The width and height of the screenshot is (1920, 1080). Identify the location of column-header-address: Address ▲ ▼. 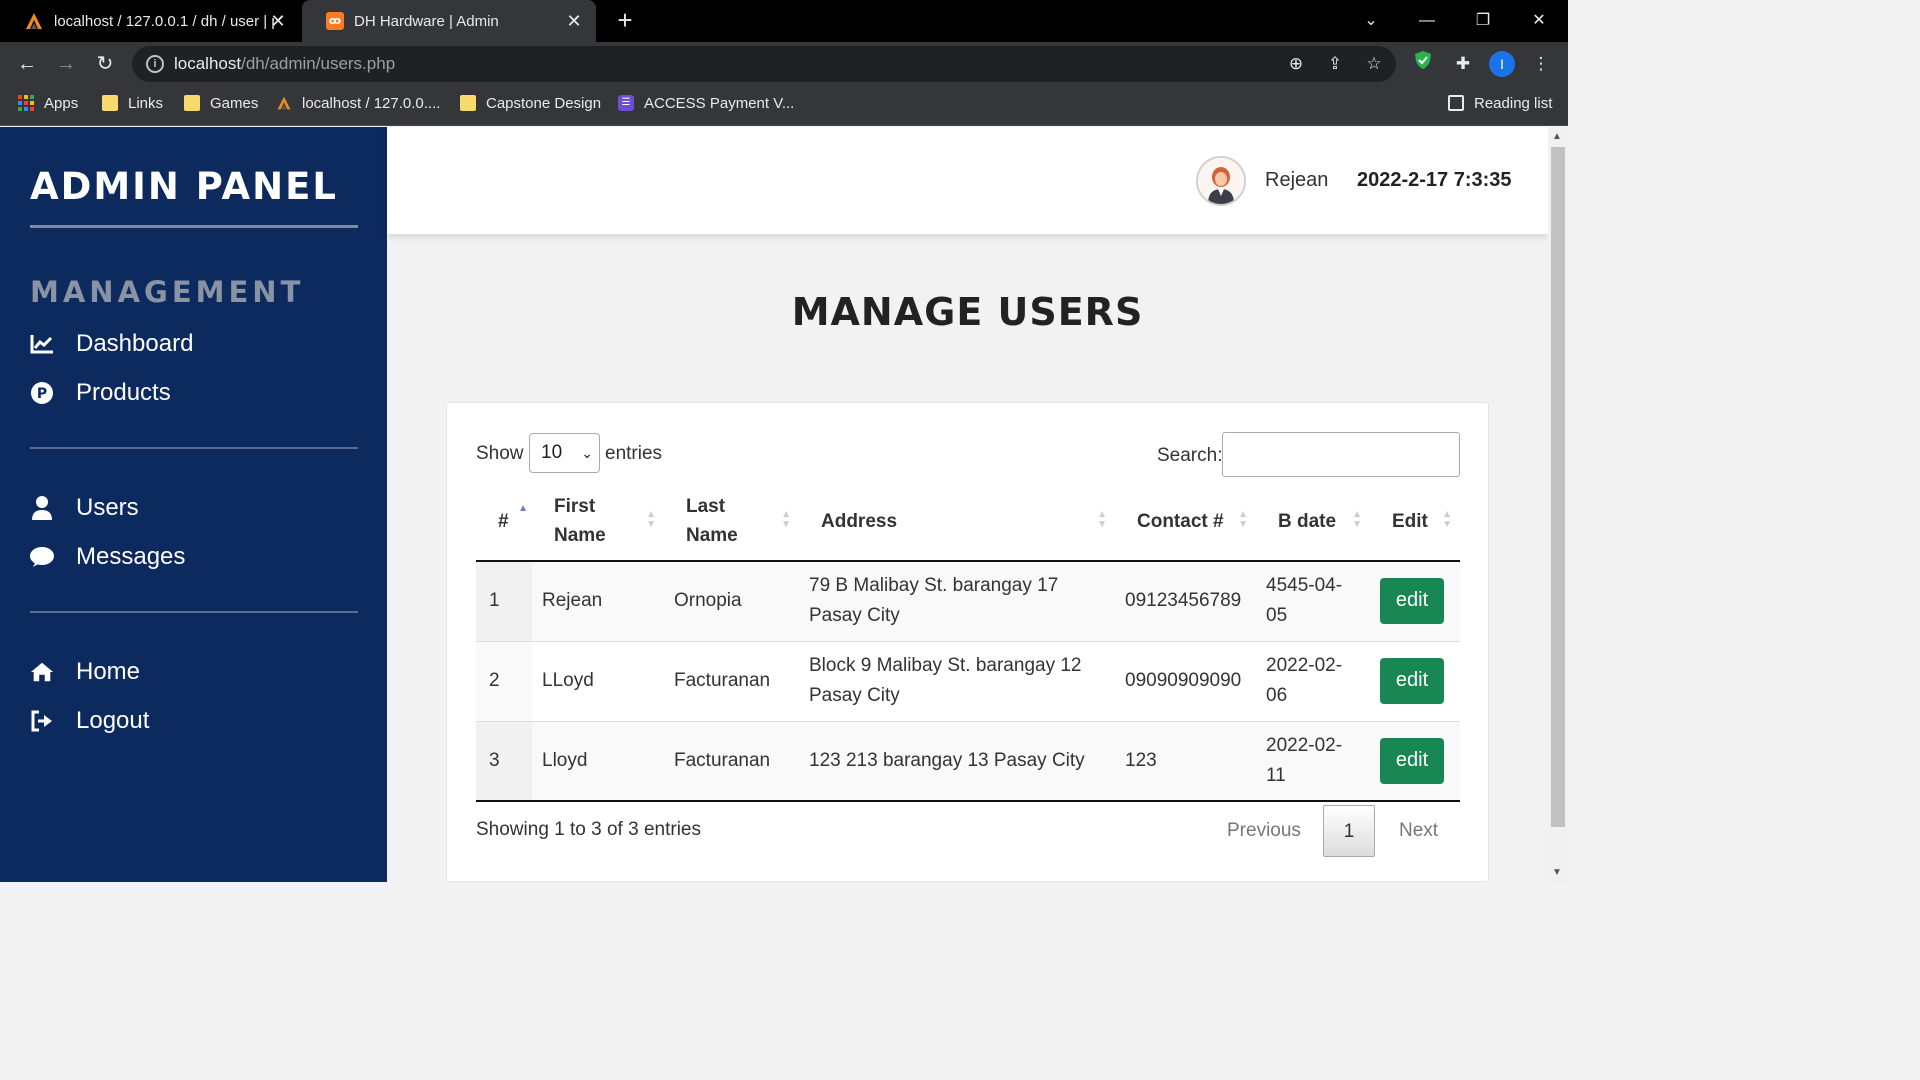
(957, 522).